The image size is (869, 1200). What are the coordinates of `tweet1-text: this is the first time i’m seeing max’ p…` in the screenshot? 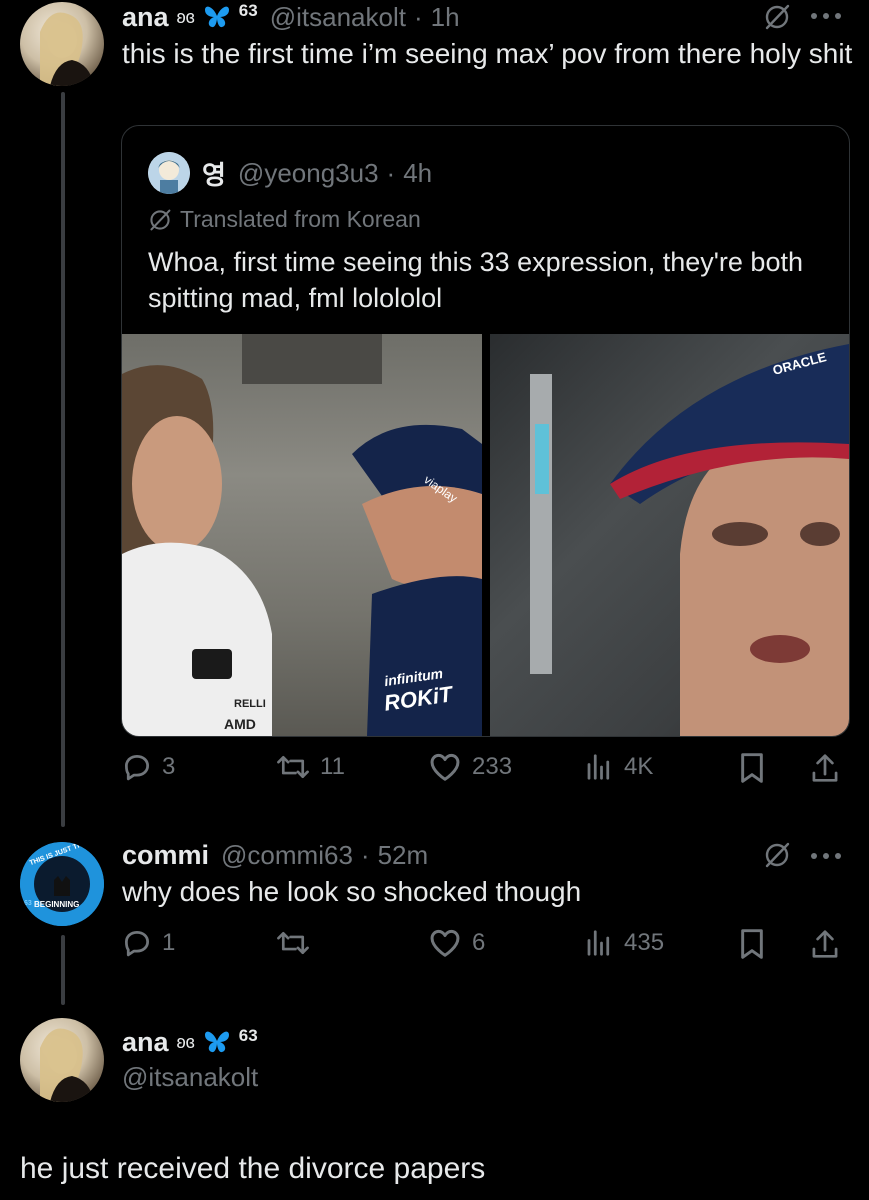 It's located at (487, 53).